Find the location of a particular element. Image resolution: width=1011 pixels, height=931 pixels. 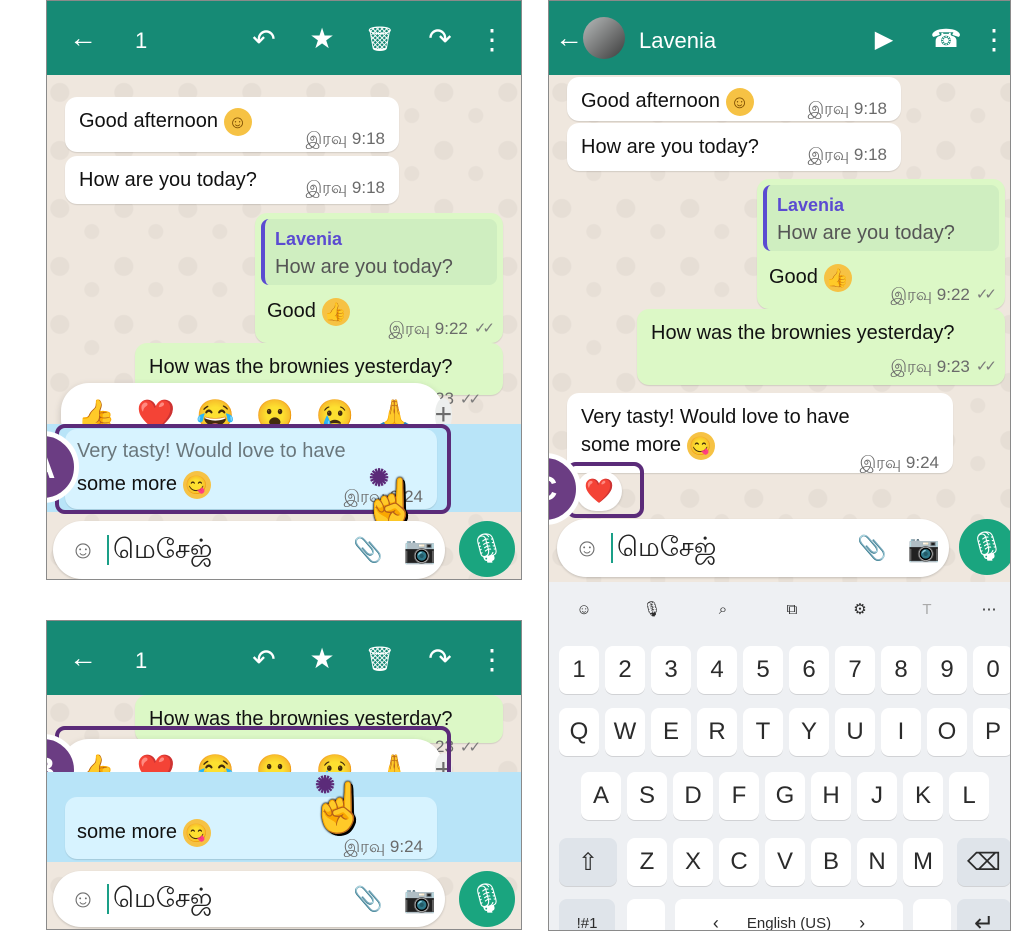

letter-key-d: D is located at coordinates (693, 796).